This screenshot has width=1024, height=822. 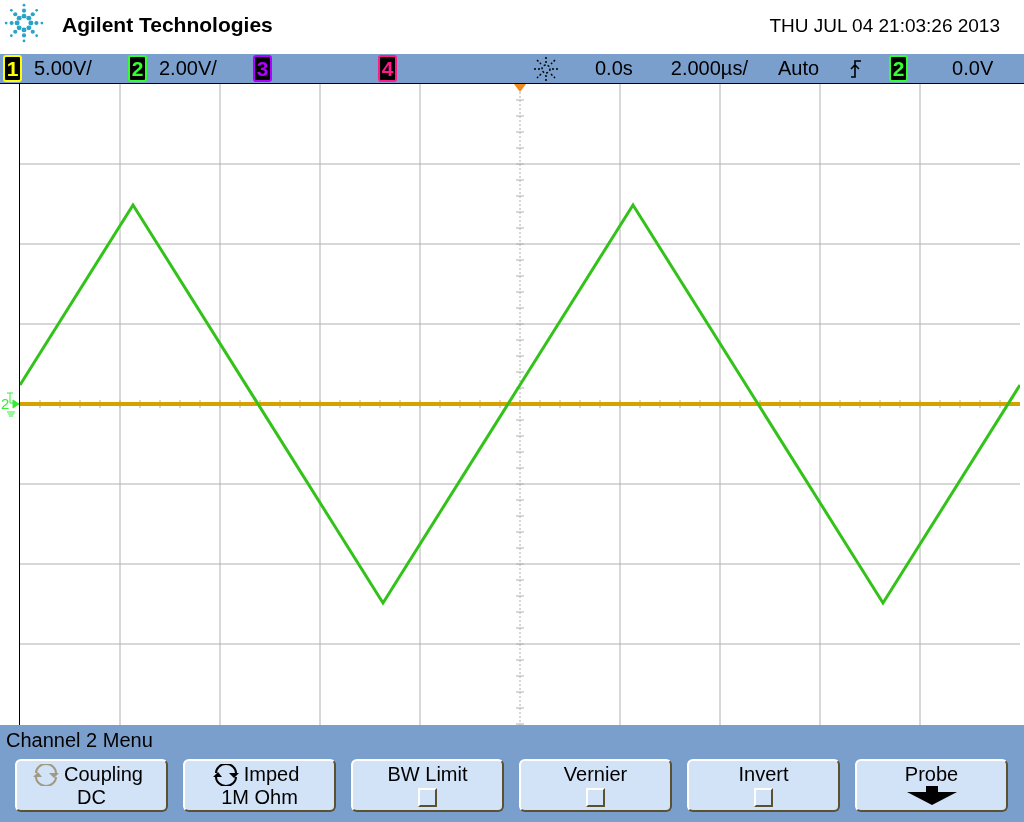 I want to click on starburst-logo-icon, so click(x=24, y=23).